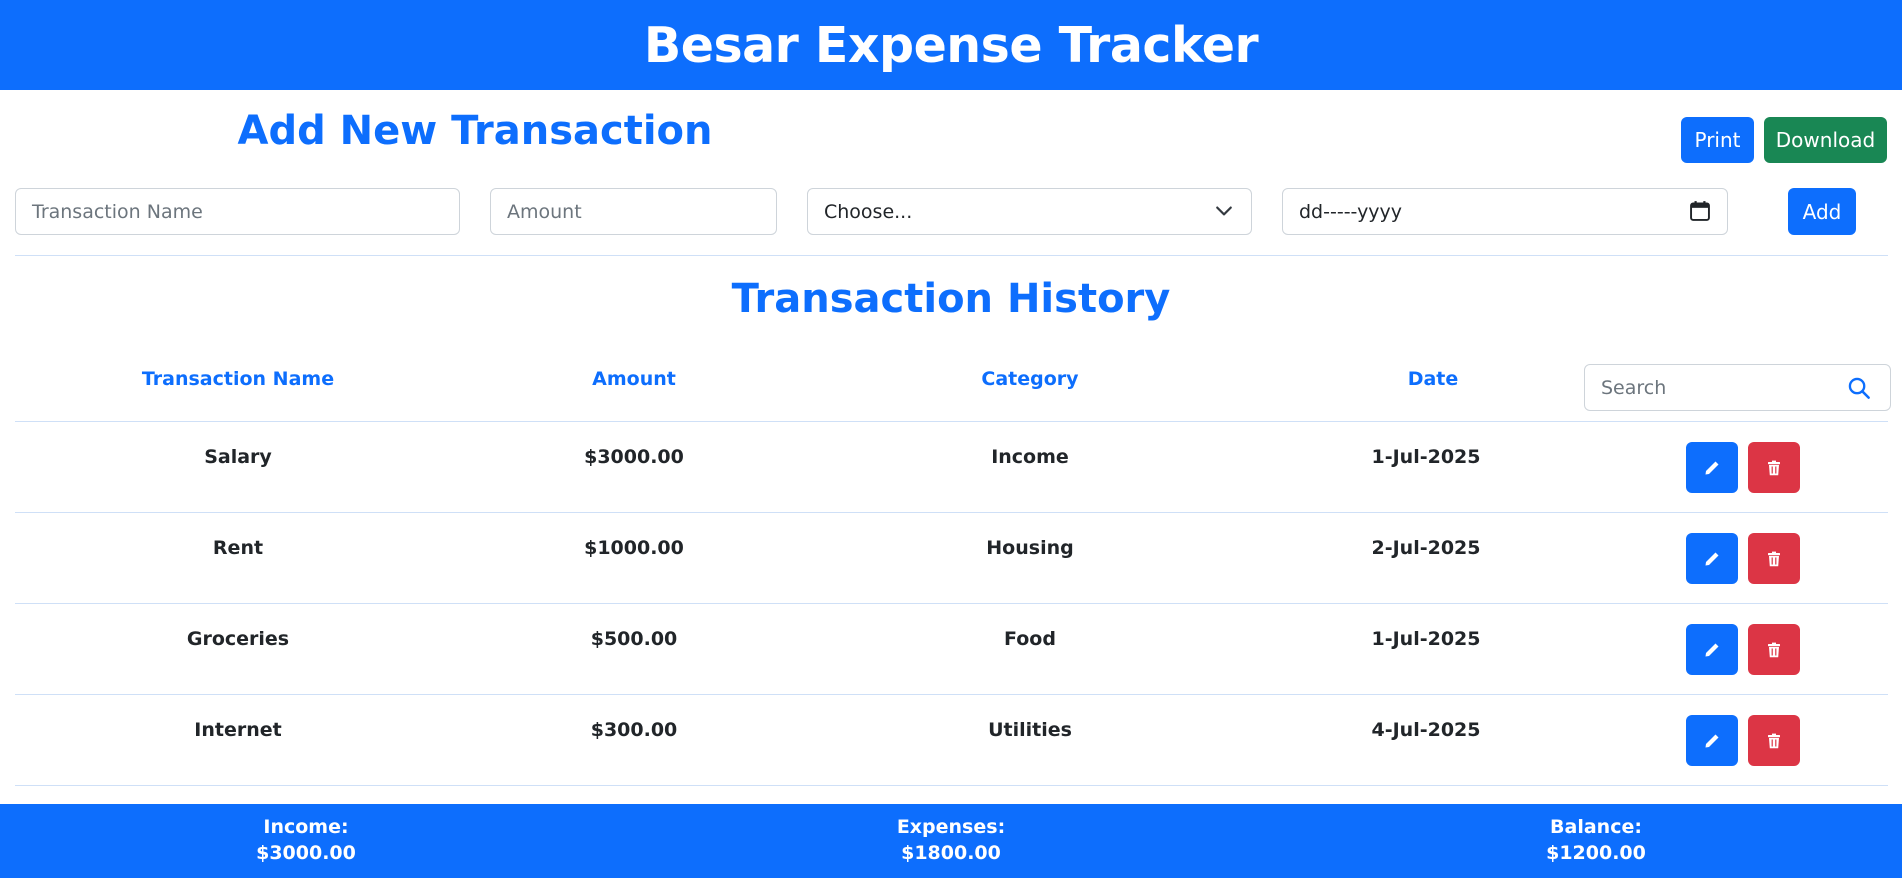 This screenshot has height=878, width=1904. What do you see at coordinates (238, 730) in the screenshot?
I see `row-name: Internet` at bounding box center [238, 730].